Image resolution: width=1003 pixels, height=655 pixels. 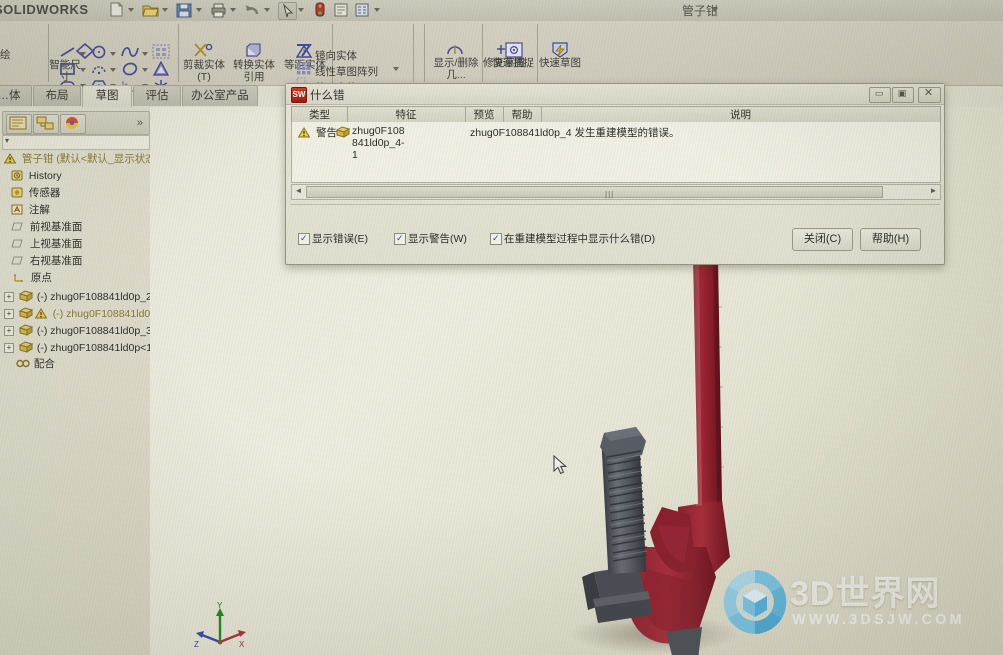 What do you see at coordinates (68, 71) in the screenshot?
I see `rectangle-icon` at bounding box center [68, 71].